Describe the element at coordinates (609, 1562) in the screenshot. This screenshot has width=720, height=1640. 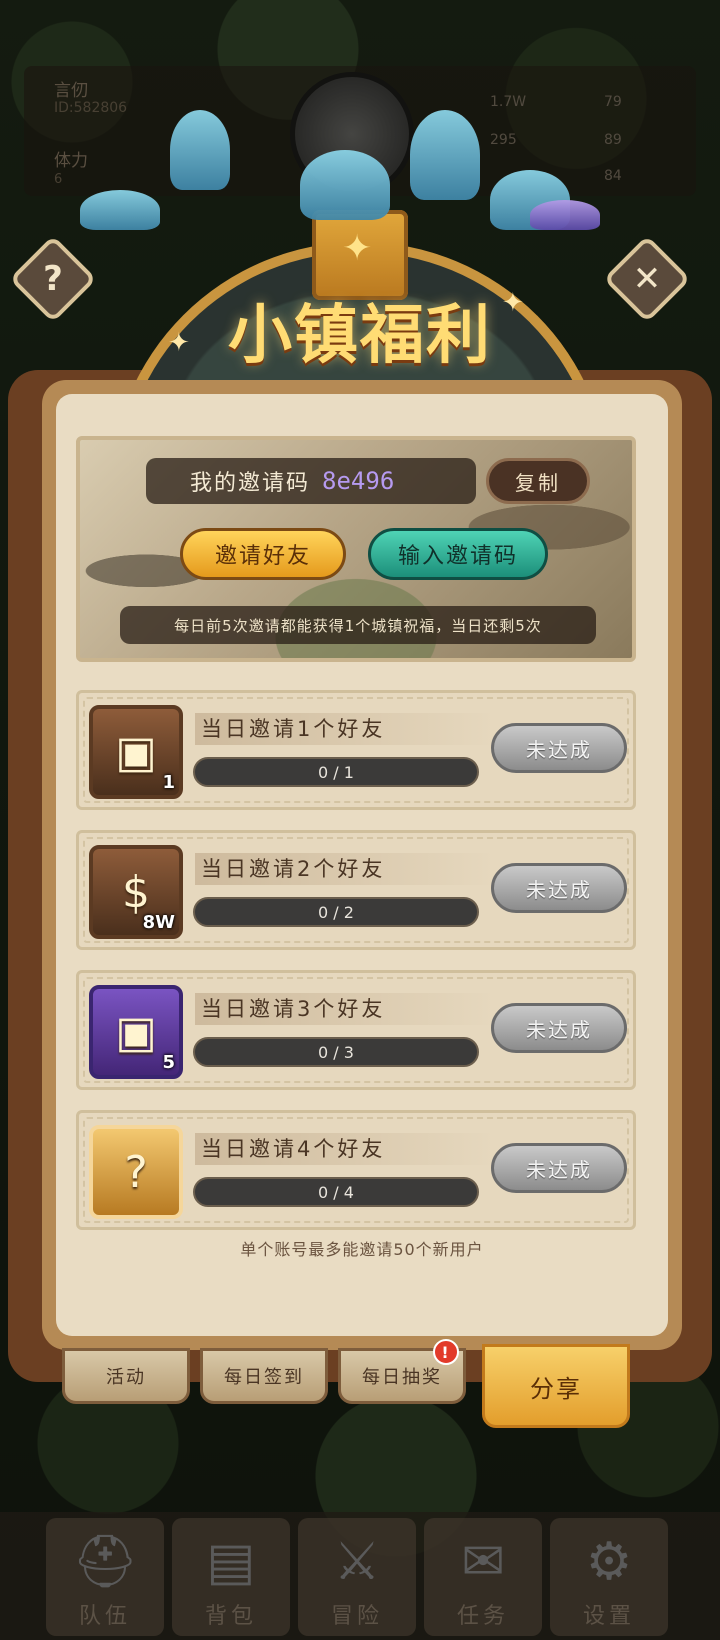
I see `gear-icon: ⚙` at that location.